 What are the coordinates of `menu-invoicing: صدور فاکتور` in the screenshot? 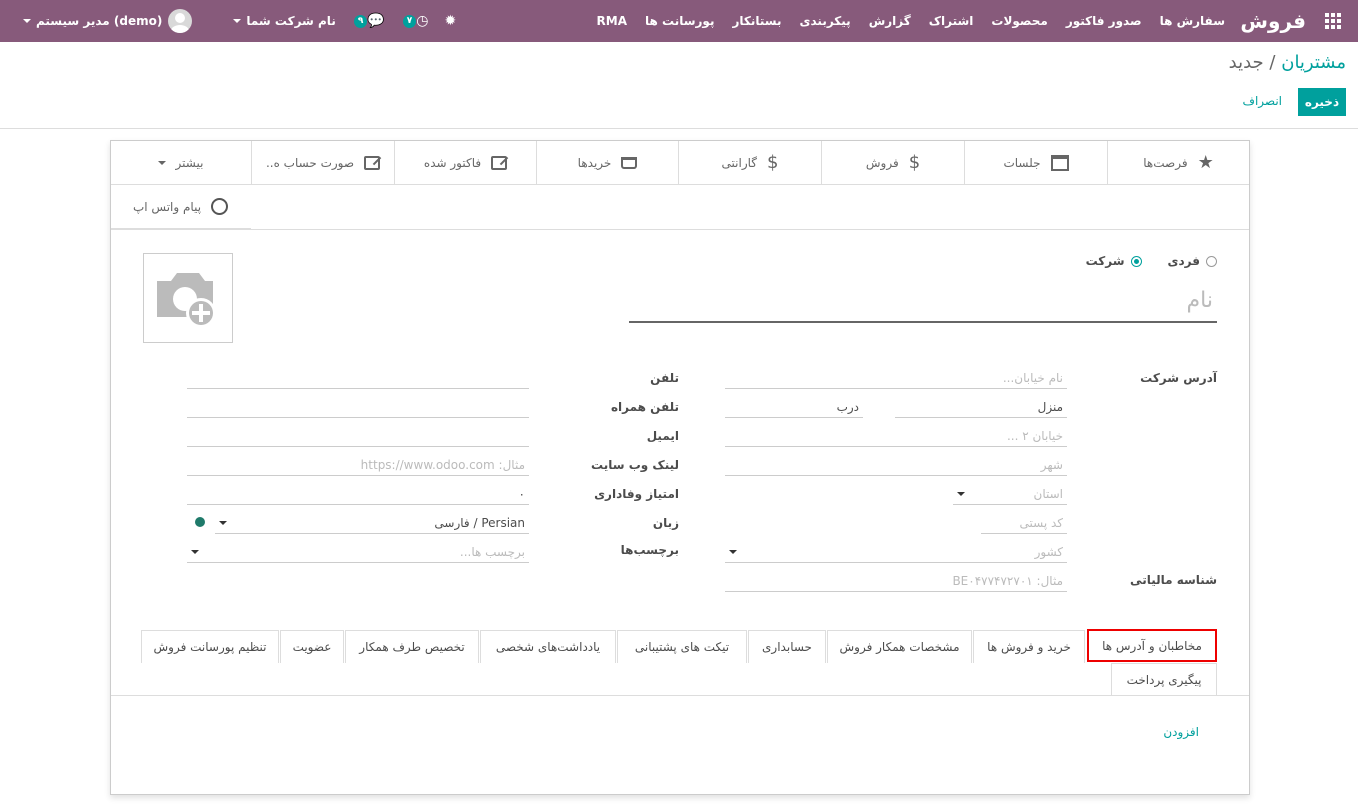 It's located at (1104, 21).